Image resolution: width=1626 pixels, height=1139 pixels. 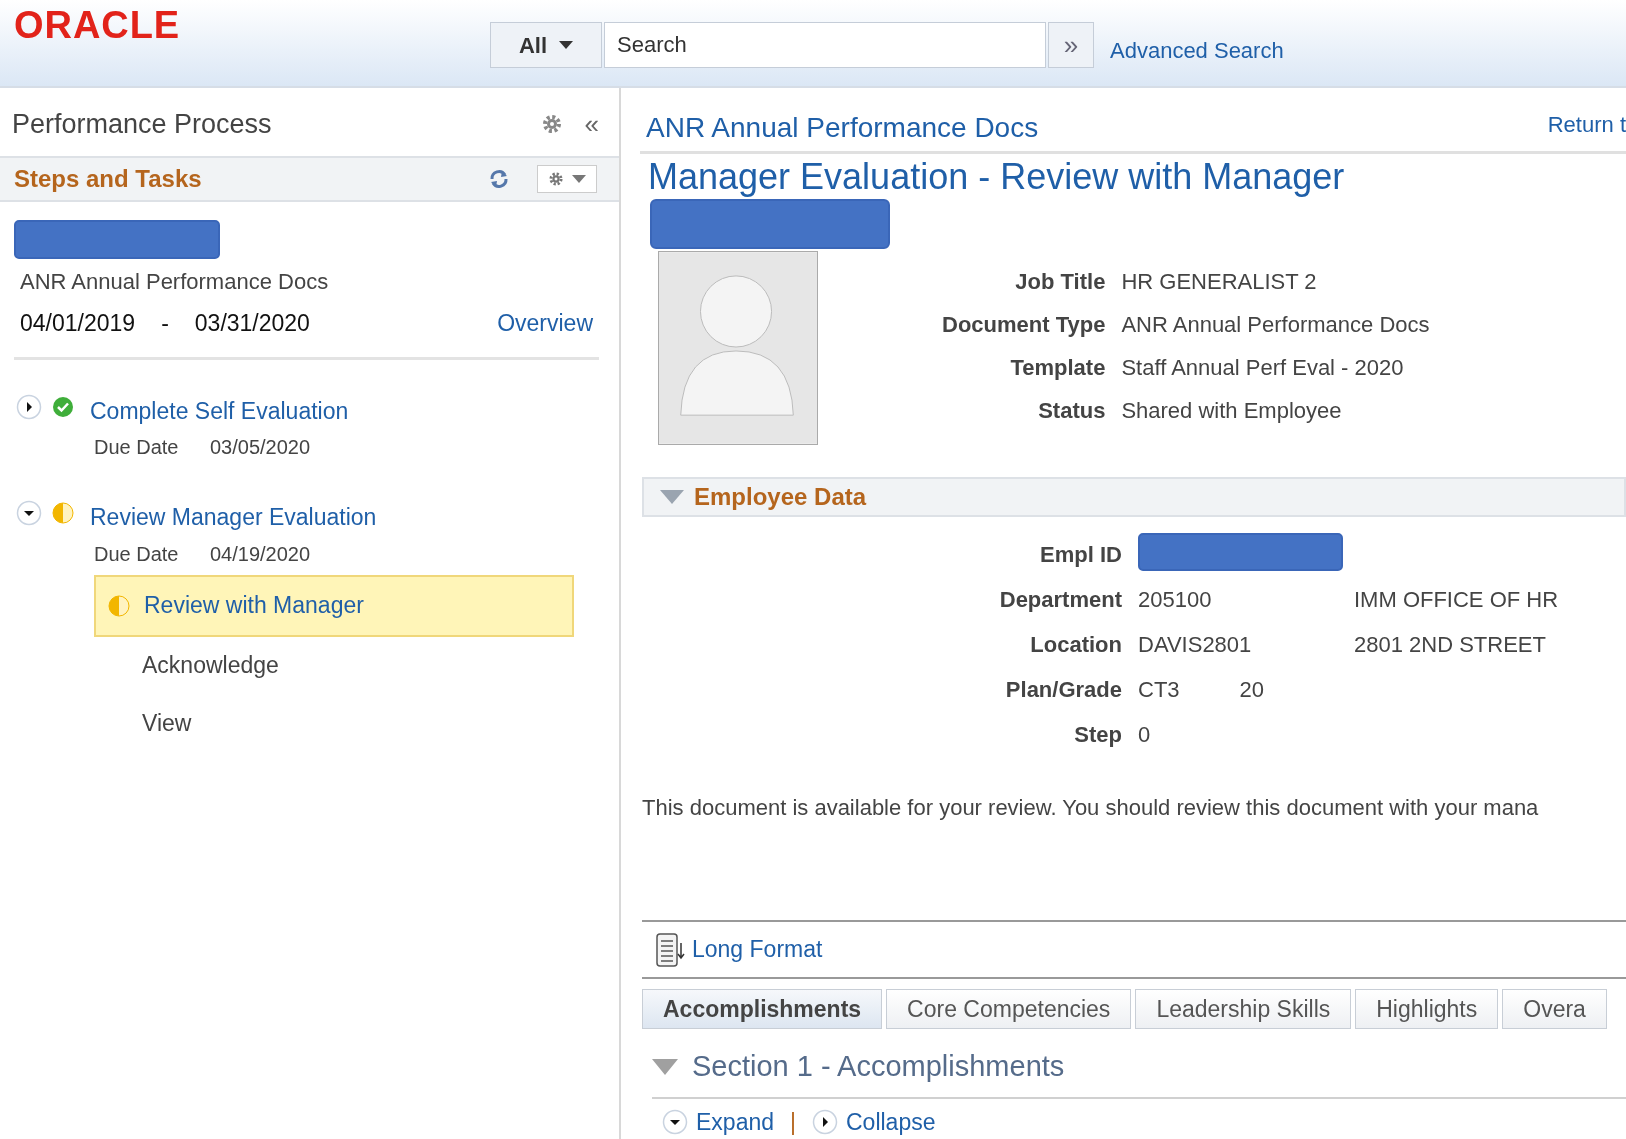 What do you see at coordinates (762, 1009) in the screenshot?
I see `tab: Accomplishments` at bounding box center [762, 1009].